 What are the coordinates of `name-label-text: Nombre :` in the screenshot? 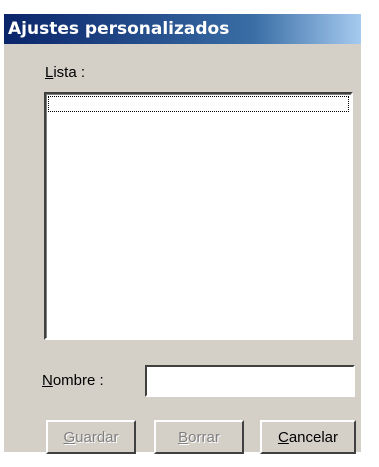 It's located at (73, 380).